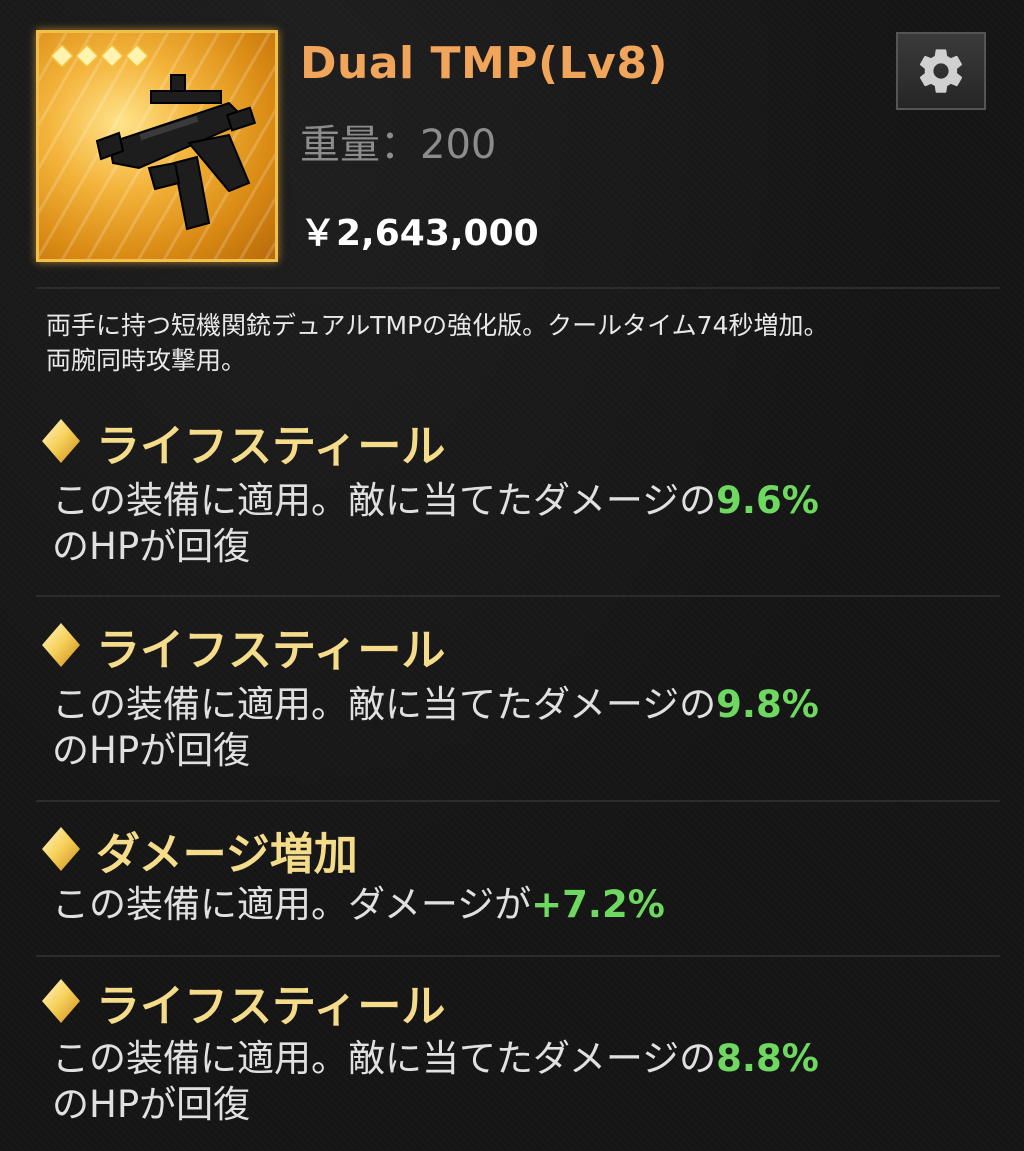 The height and width of the screenshot is (1151, 1024). I want to click on effect-value: 9.8%, so click(767, 704).